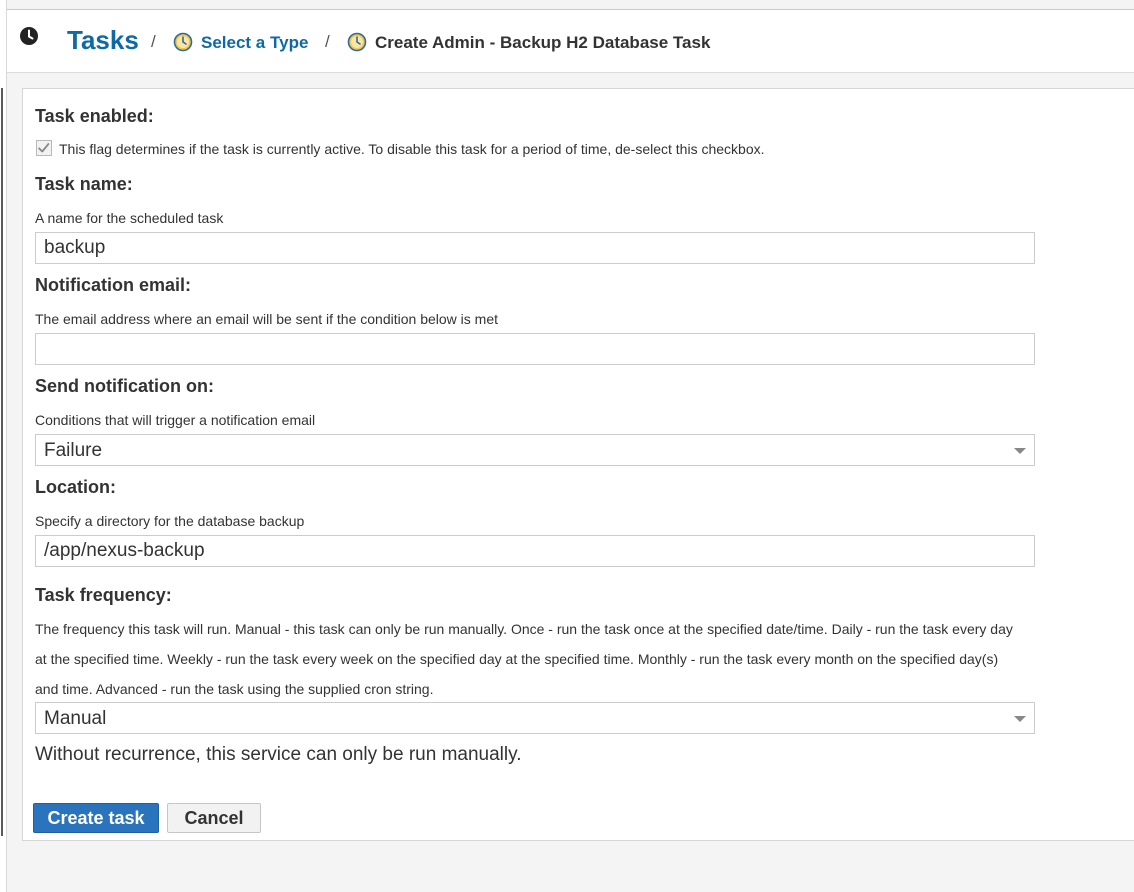 The image size is (1134, 892). I want to click on location-input, so click(535, 551).